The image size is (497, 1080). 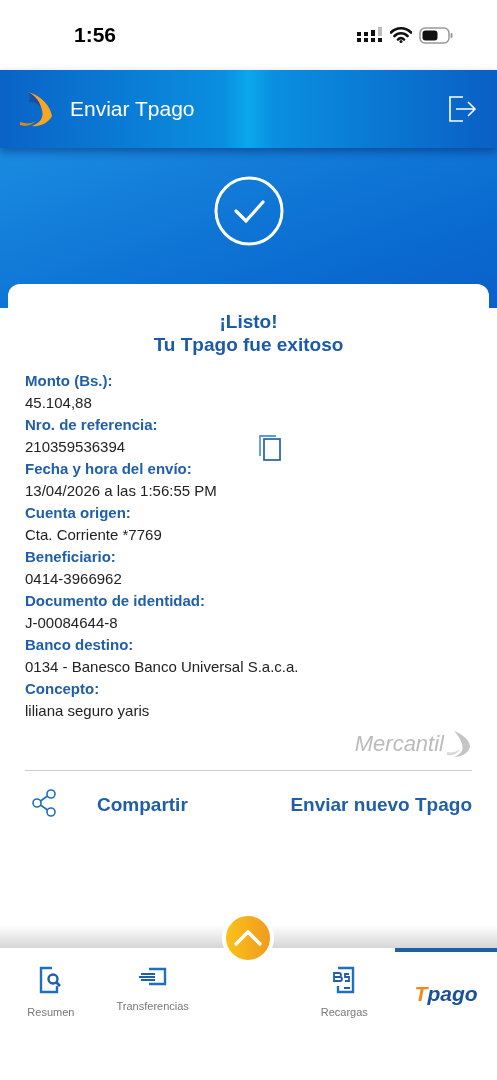 I want to click on field-label: Concepto:, so click(x=63, y=689).